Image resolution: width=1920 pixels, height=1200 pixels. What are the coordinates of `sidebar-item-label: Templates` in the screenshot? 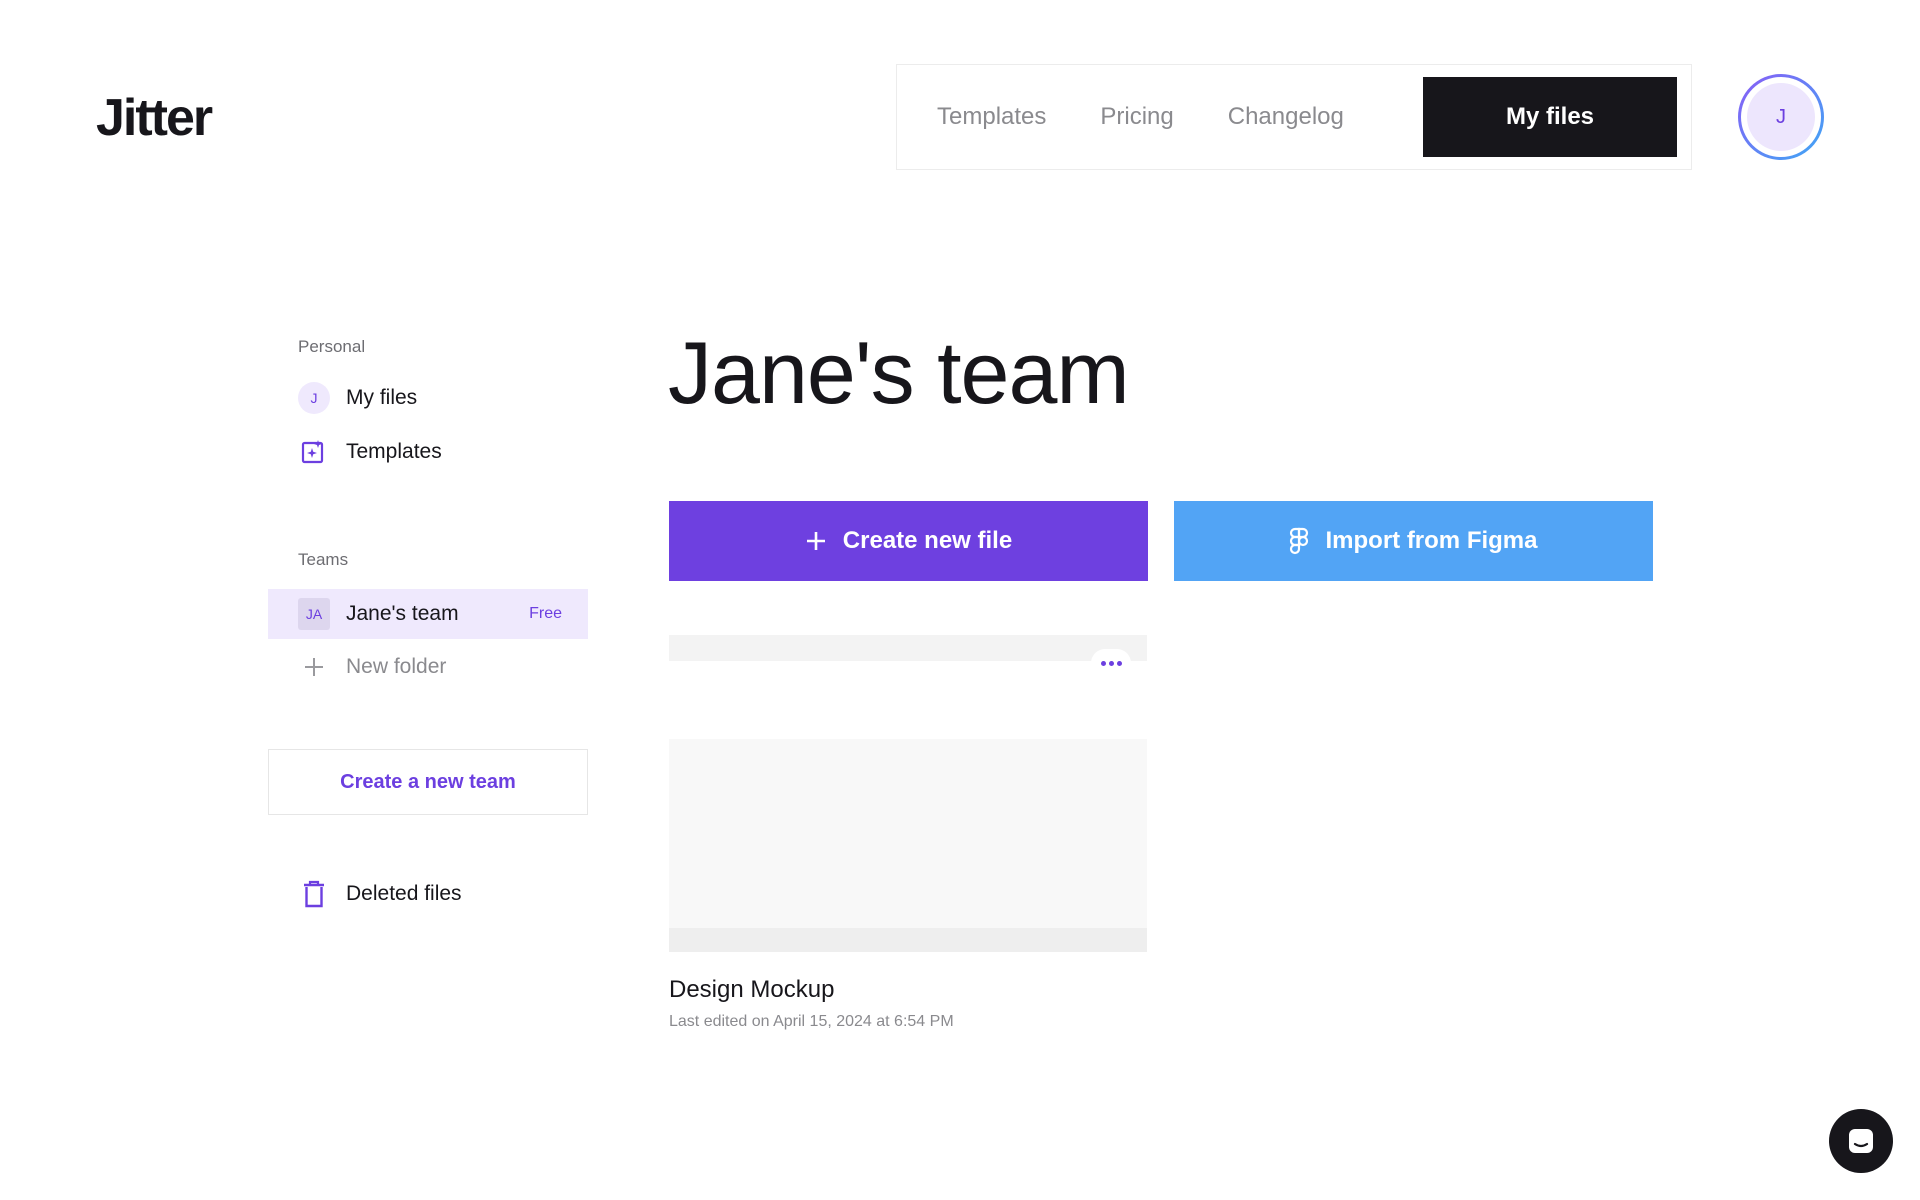 It's located at (394, 451).